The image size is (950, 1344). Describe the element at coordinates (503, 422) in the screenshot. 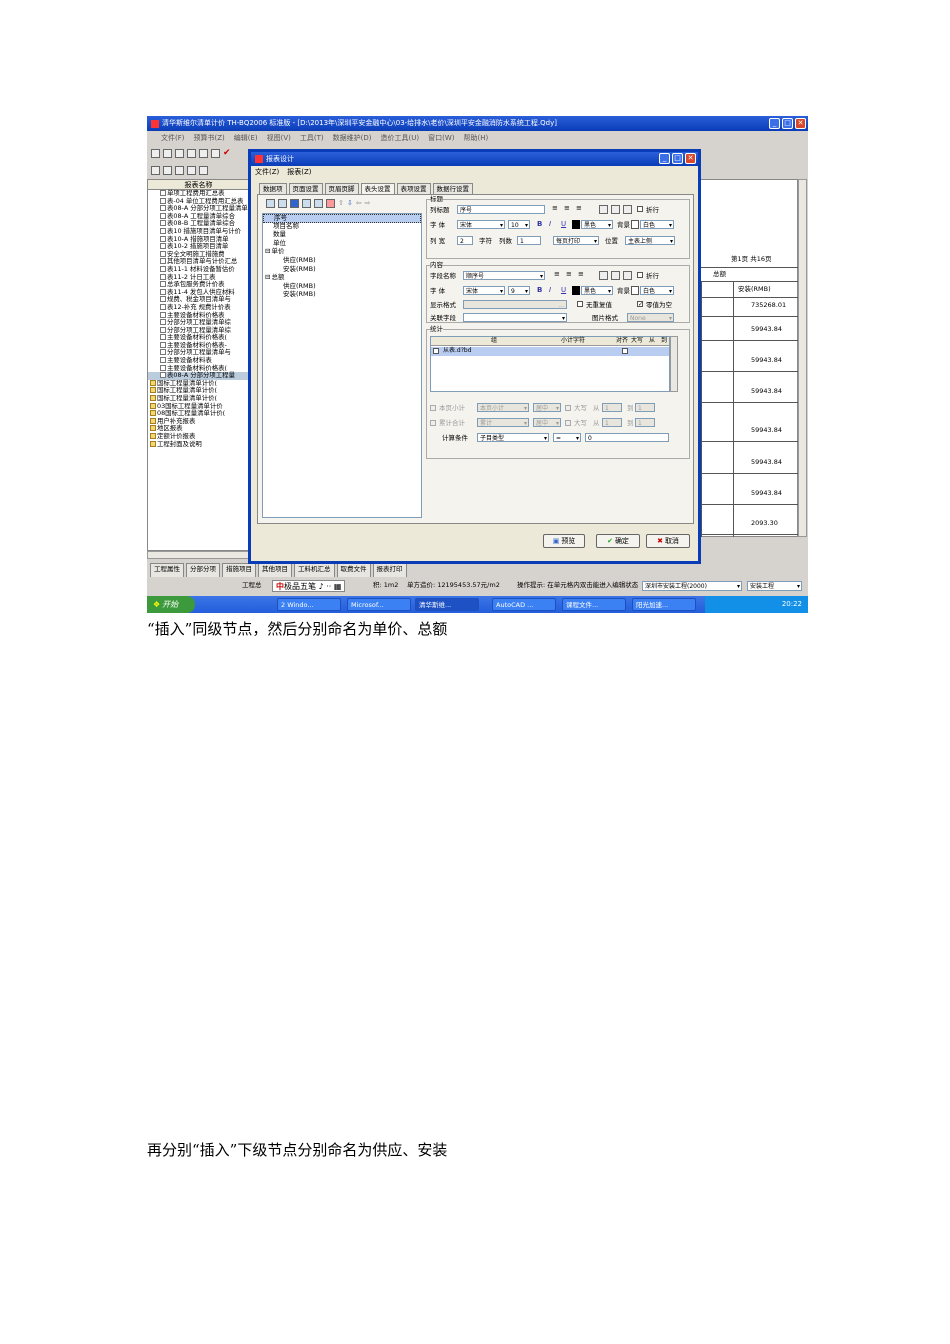

I see `page-total-select: 累计` at that location.